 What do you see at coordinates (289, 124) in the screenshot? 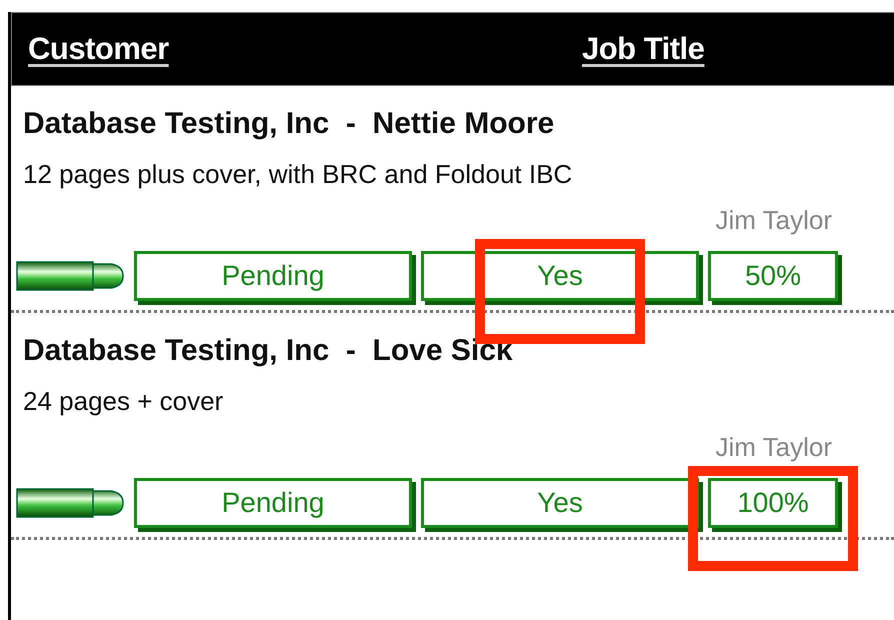
I see `job-title: Database Testing, Inc - Nettie Moore` at bounding box center [289, 124].